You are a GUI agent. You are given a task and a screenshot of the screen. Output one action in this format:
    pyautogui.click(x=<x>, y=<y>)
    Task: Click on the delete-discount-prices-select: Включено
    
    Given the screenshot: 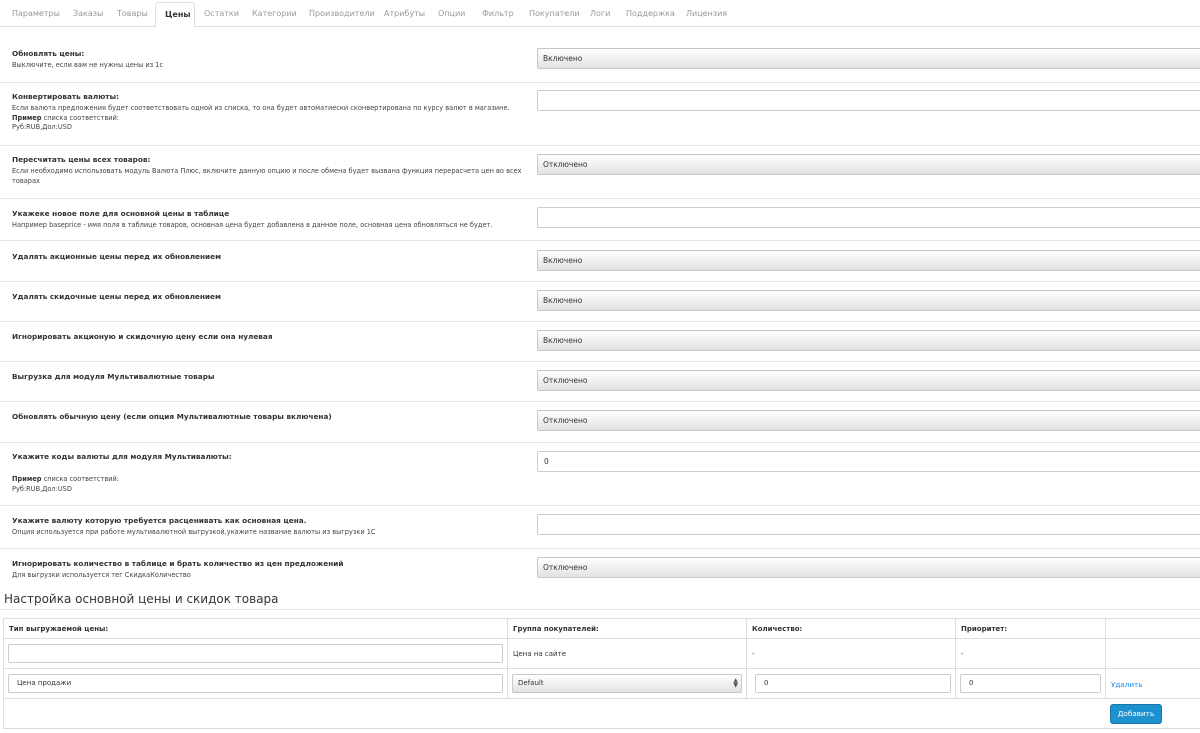 What is the action you would take?
    pyautogui.click(x=868, y=300)
    